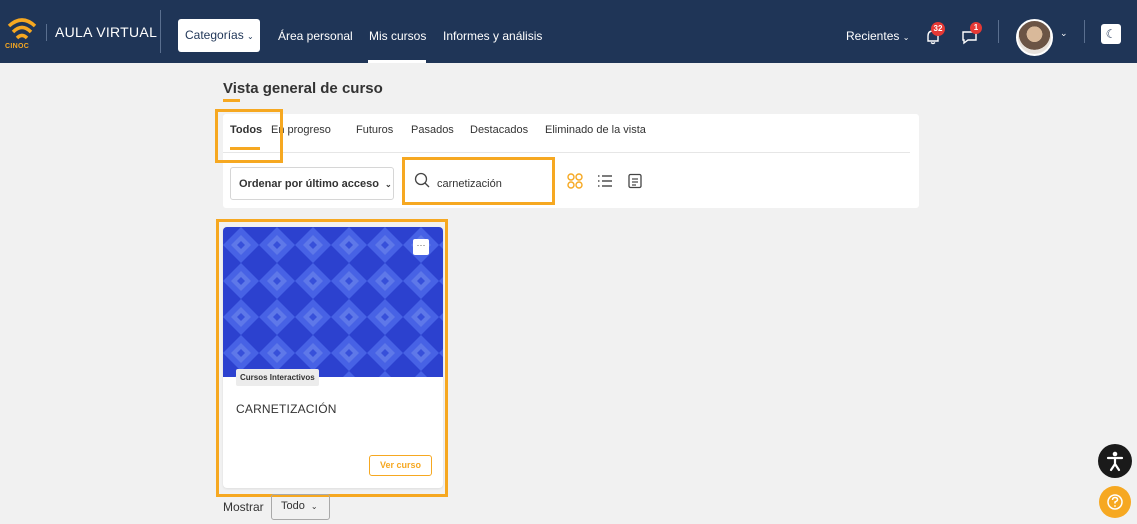 Image resolution: width=1137 pixels, height=524 pixels. I want to click on messages-badge: 1, so click(976, 28).